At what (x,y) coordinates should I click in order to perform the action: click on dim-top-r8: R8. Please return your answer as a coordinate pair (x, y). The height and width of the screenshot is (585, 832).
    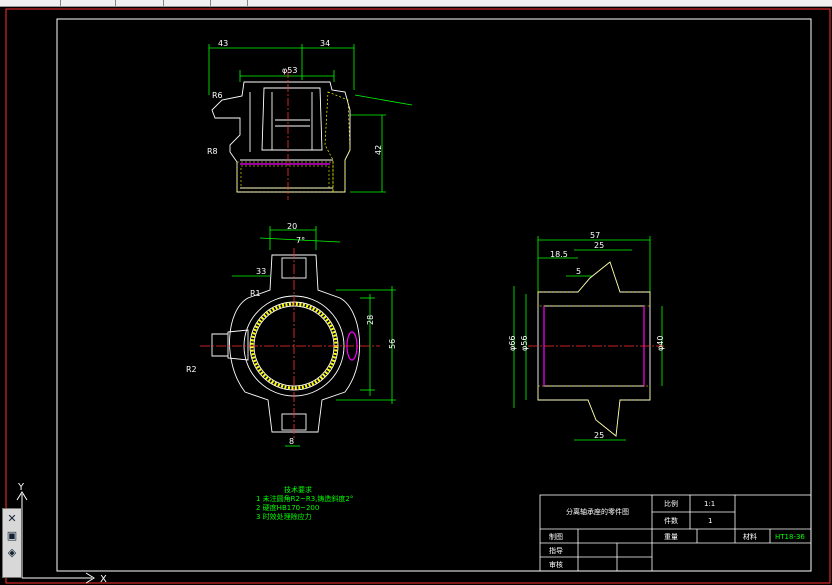
    Looking at the image, I should click on (212, 151).